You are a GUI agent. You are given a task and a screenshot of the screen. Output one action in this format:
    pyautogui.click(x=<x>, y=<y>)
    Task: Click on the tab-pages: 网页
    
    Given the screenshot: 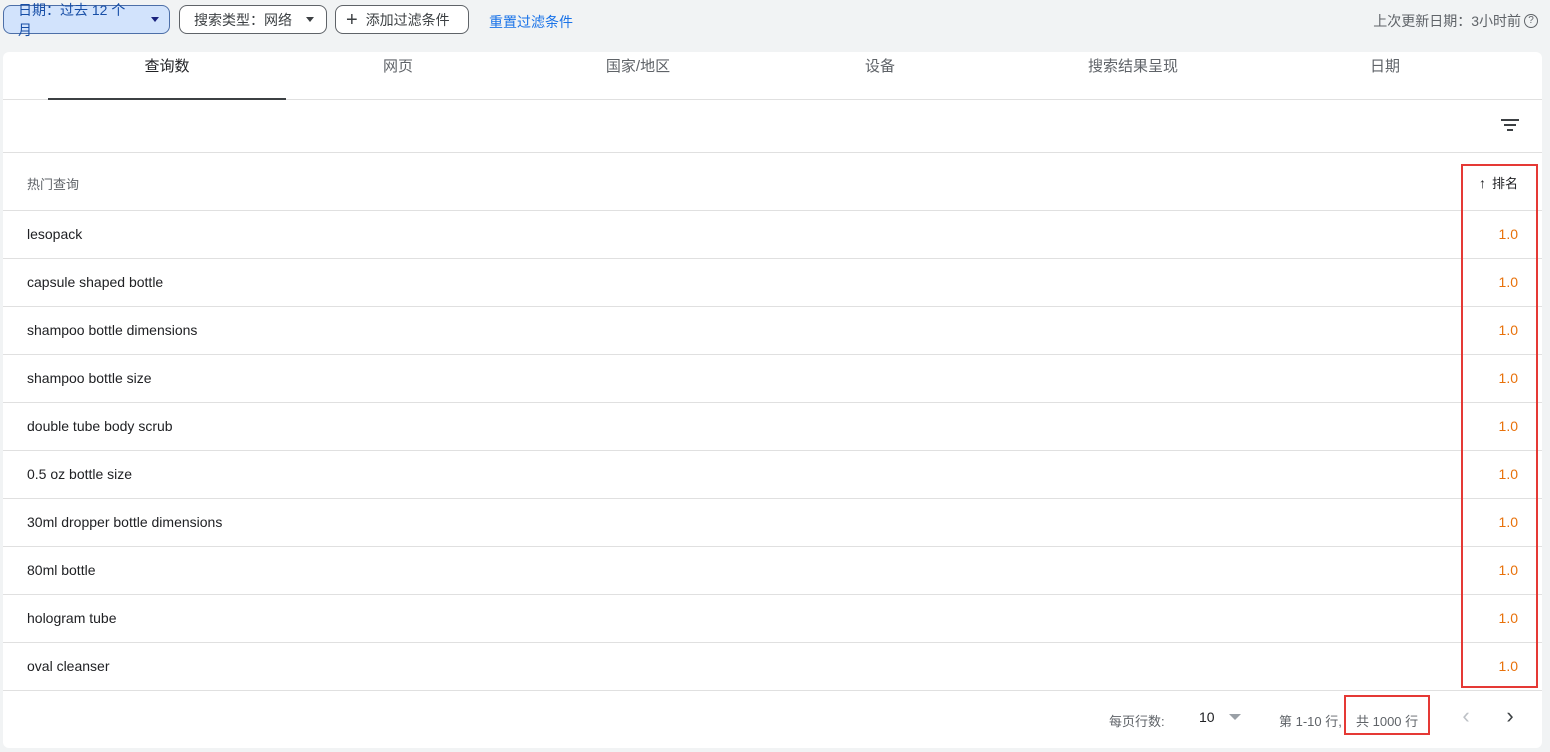 What is the action you would take?
    pyautogui.click(x=398, y=75)
    